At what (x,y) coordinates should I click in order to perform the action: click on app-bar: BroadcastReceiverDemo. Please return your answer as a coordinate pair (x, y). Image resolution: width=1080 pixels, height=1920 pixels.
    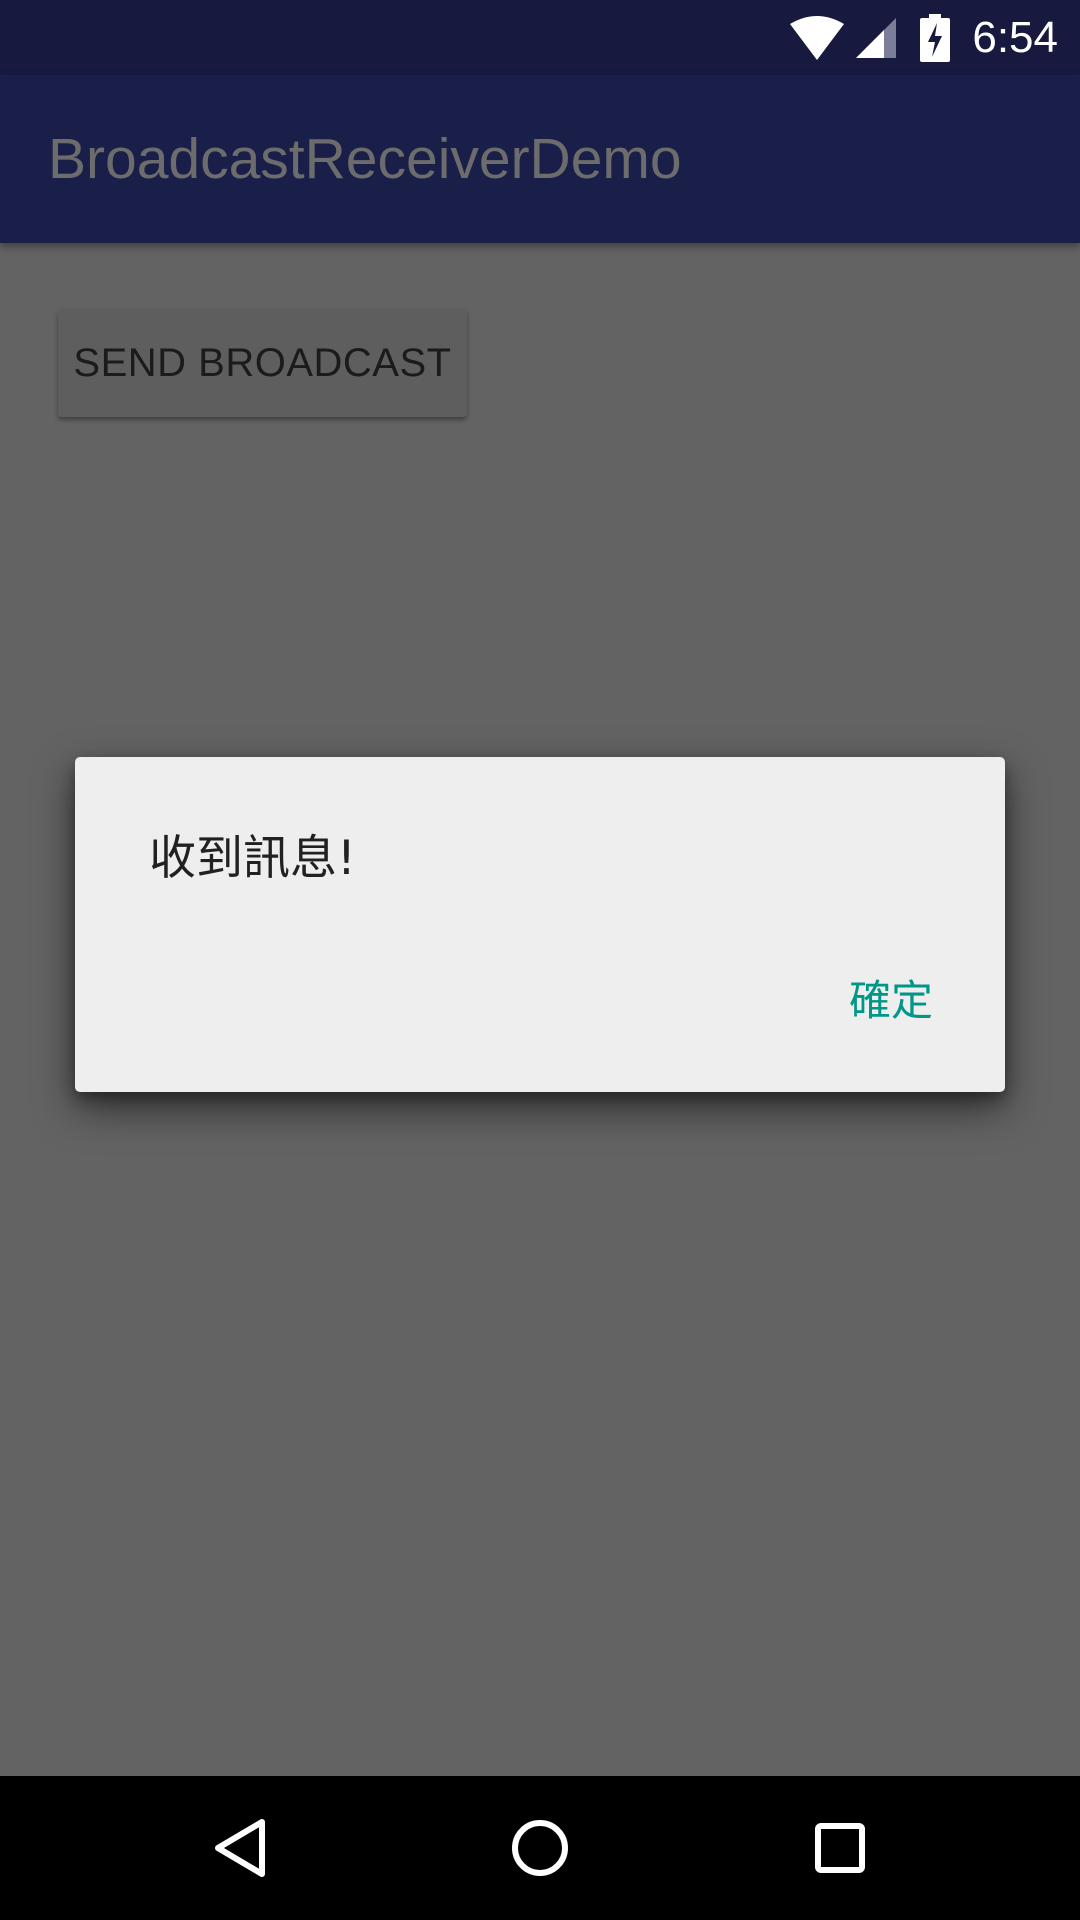
    Looking at the image, I should click on (540, 159).